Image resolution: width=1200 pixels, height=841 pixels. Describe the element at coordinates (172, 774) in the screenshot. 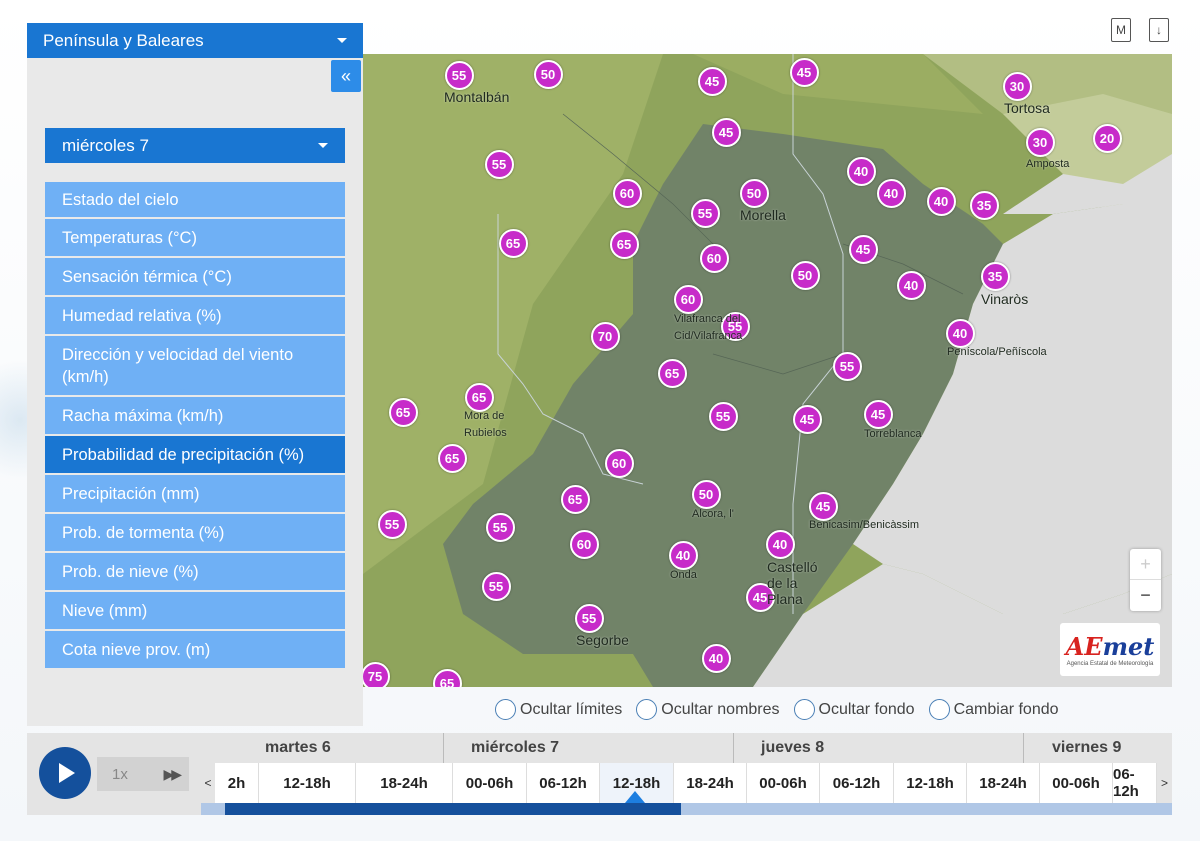

I see `fast-forward-icon: ▶▶` at that location.